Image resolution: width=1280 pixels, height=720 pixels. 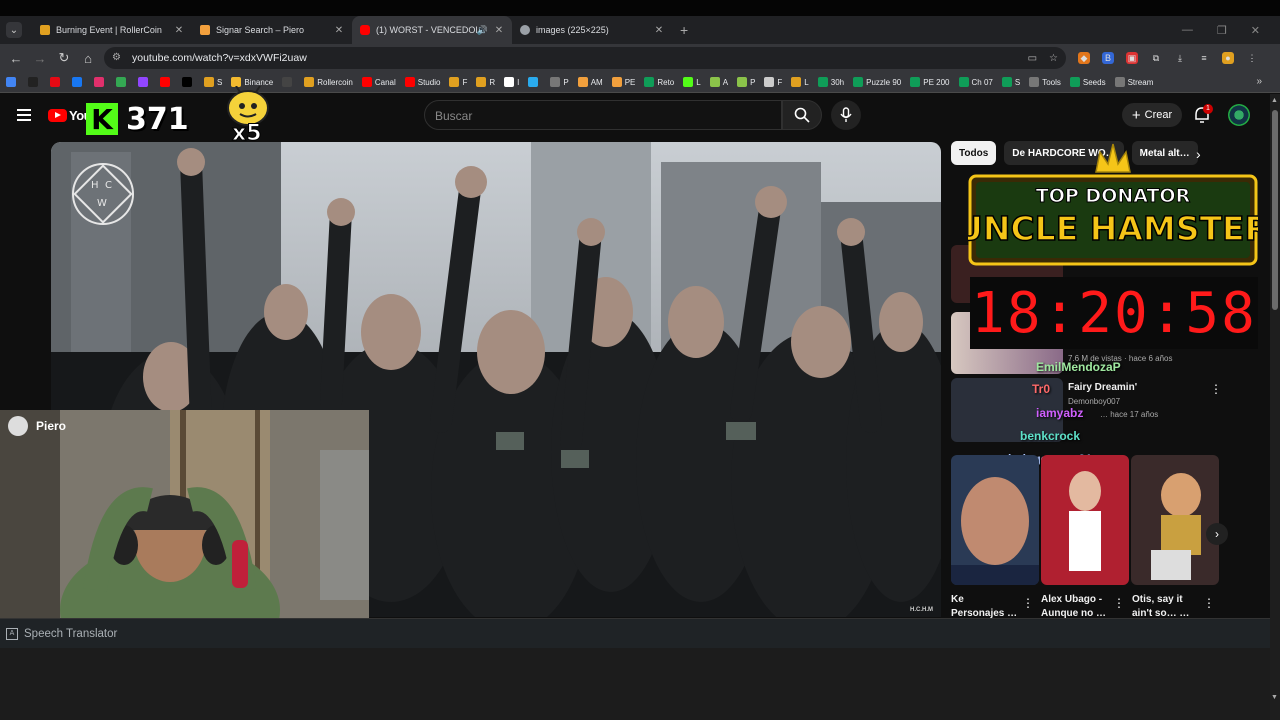 I want to click on minimize-icon: —, so click(x=1187, y=30).